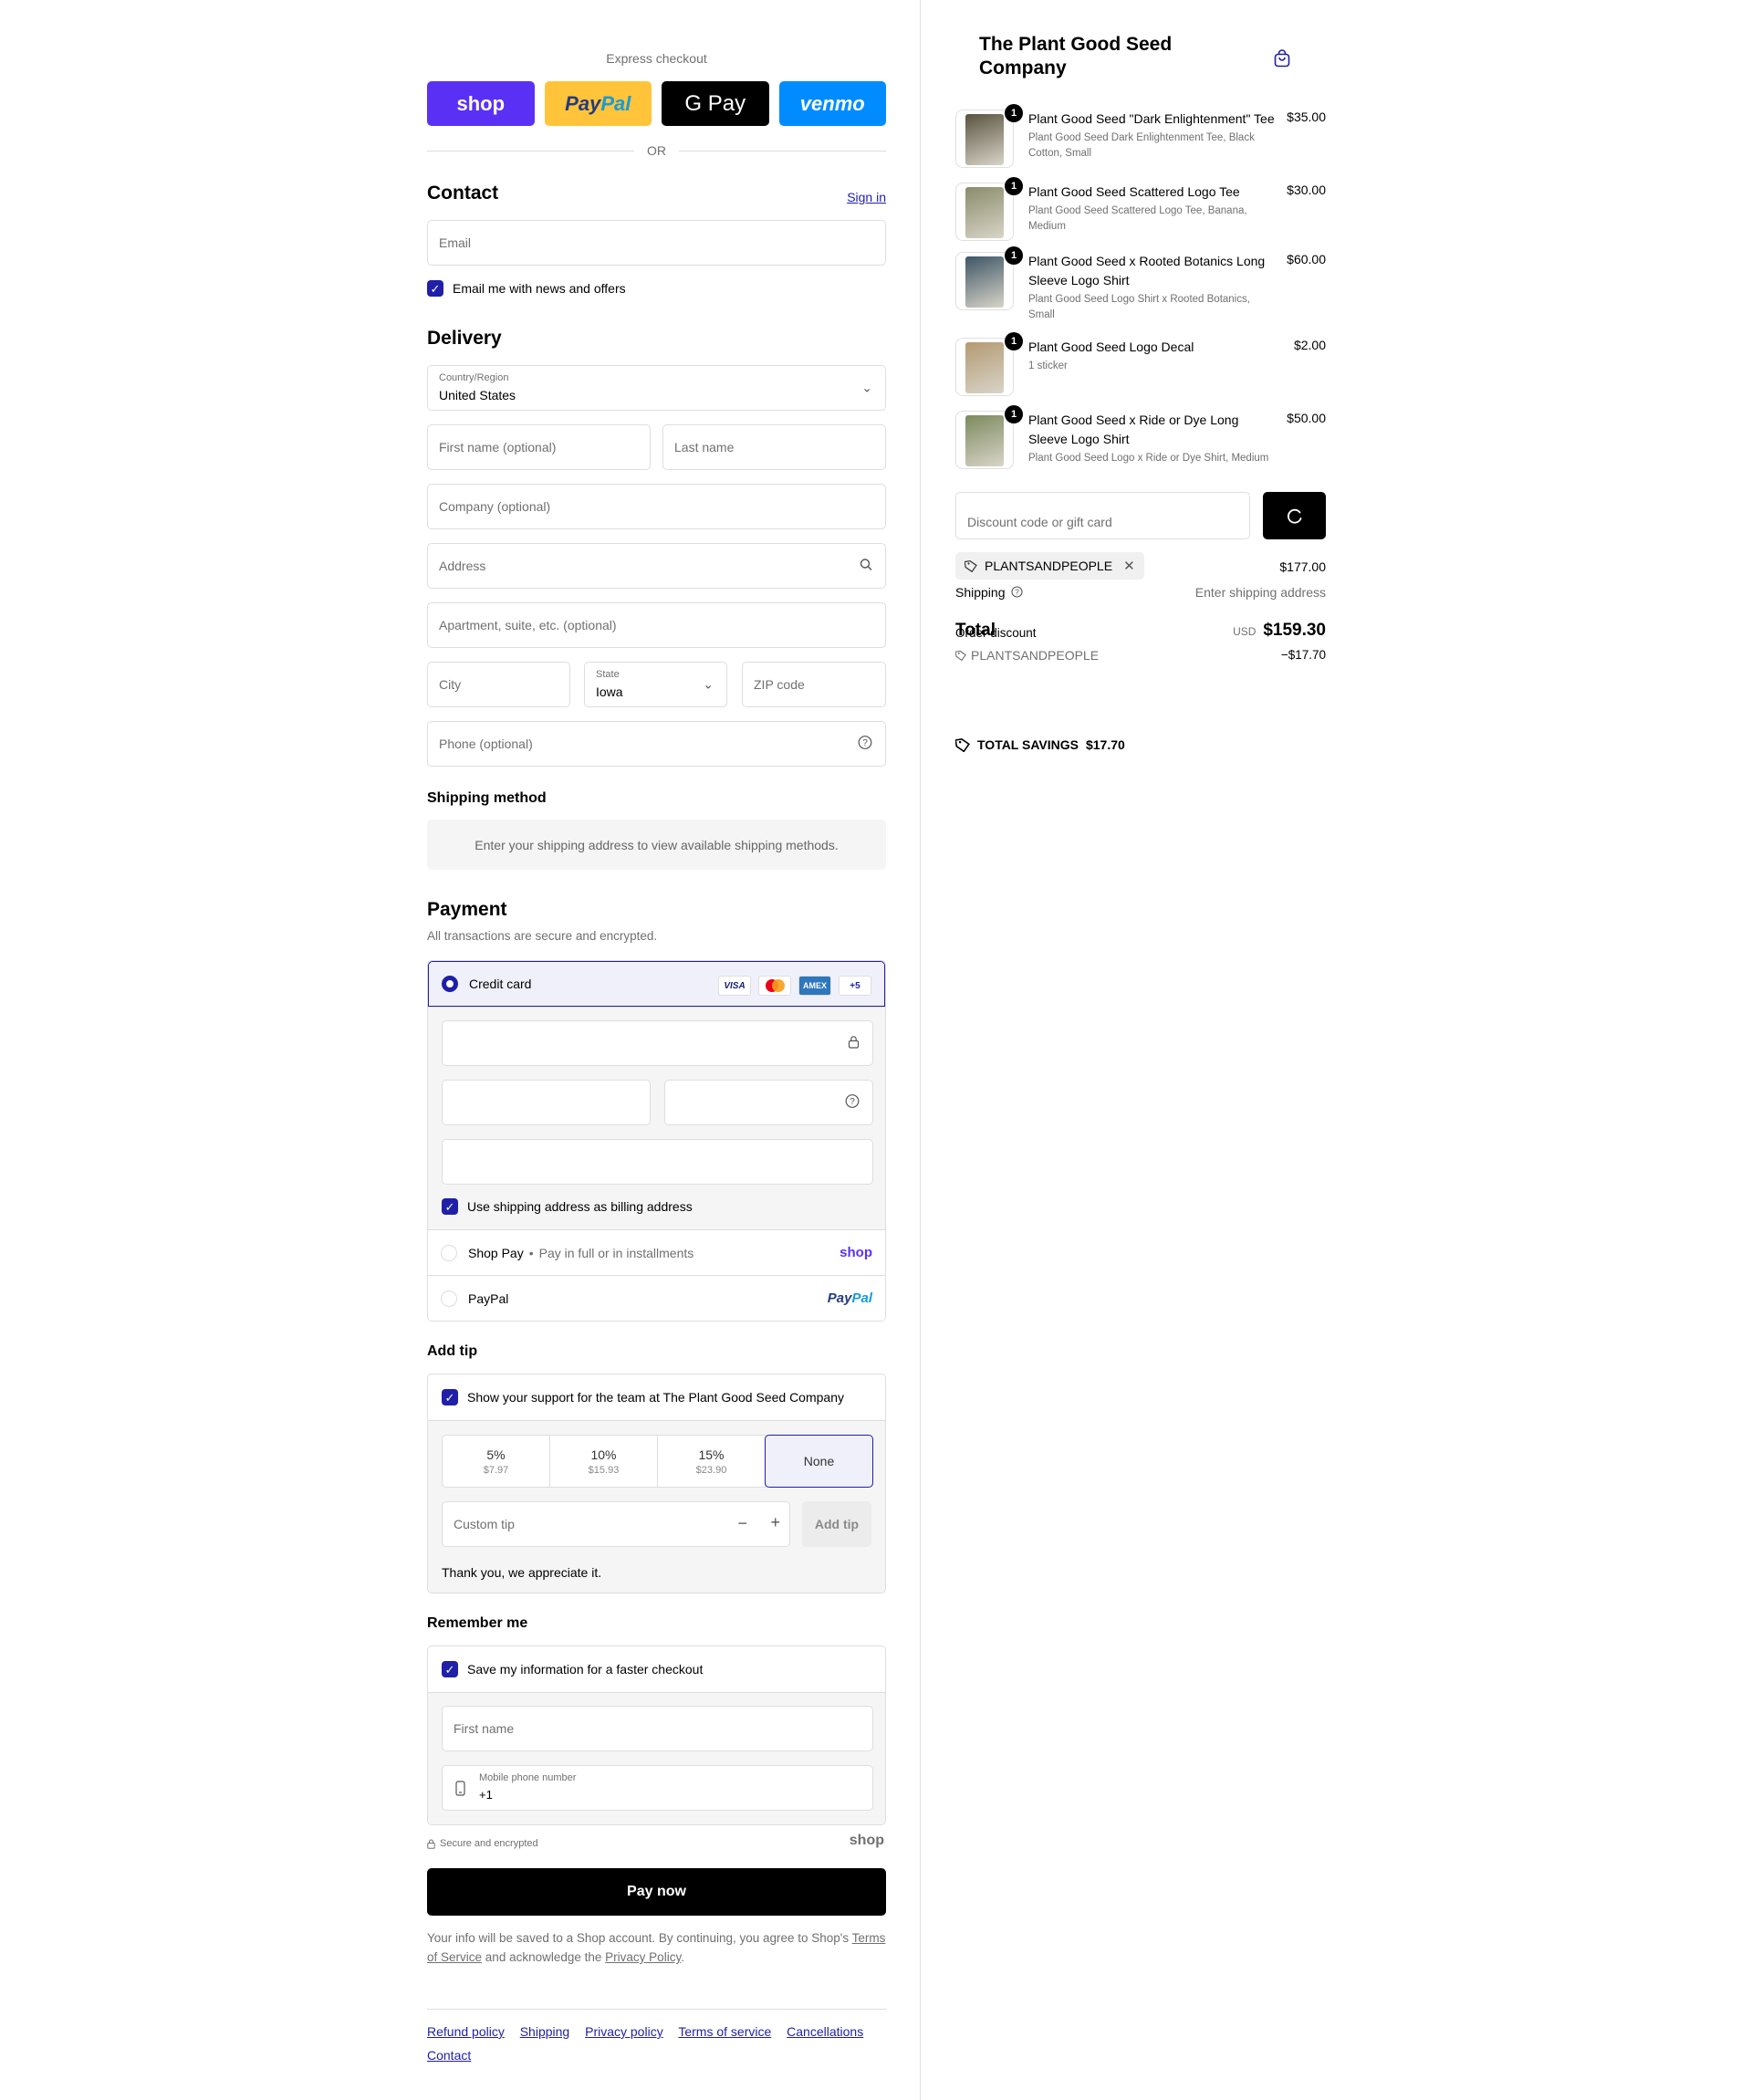  Describe the element at coordinates (450, 984) in the screenshot. I see `radio-selected` at that location.